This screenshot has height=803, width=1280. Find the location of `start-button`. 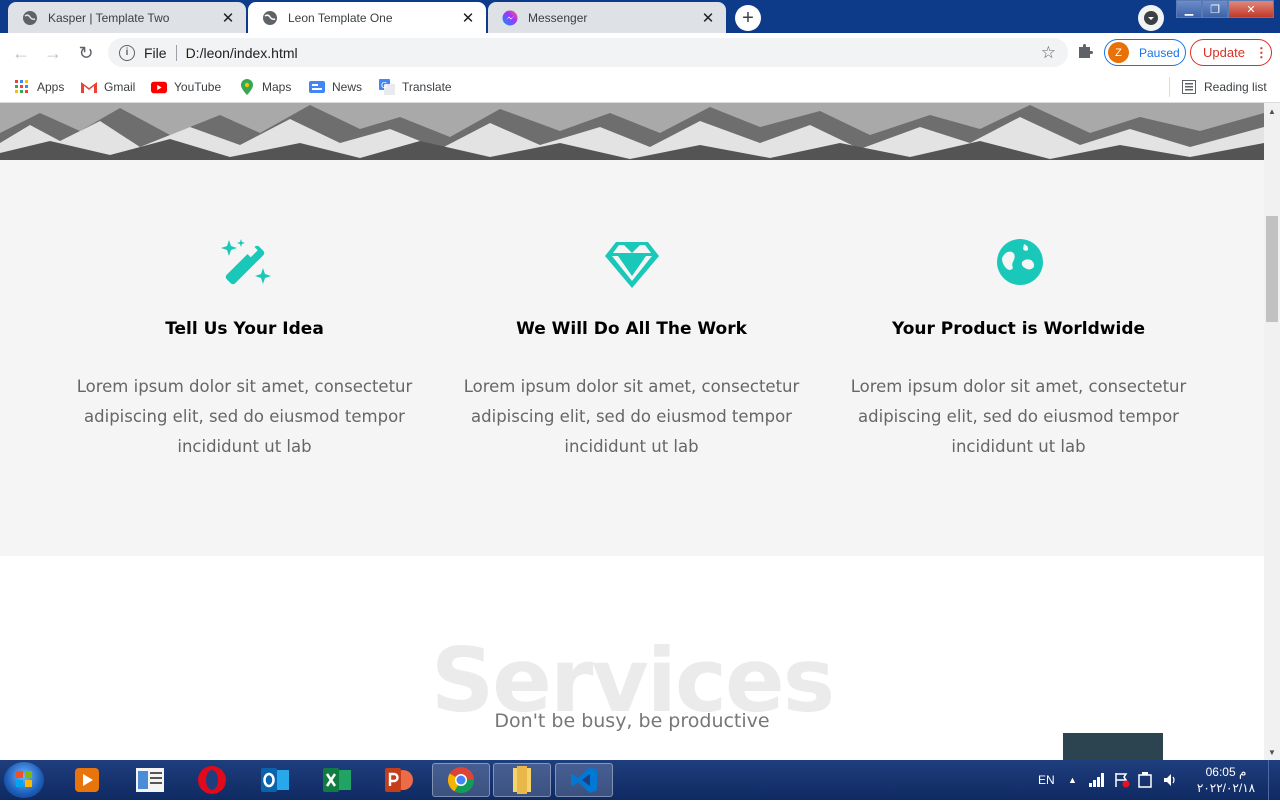

start-button is located at coordinates (24, 780).